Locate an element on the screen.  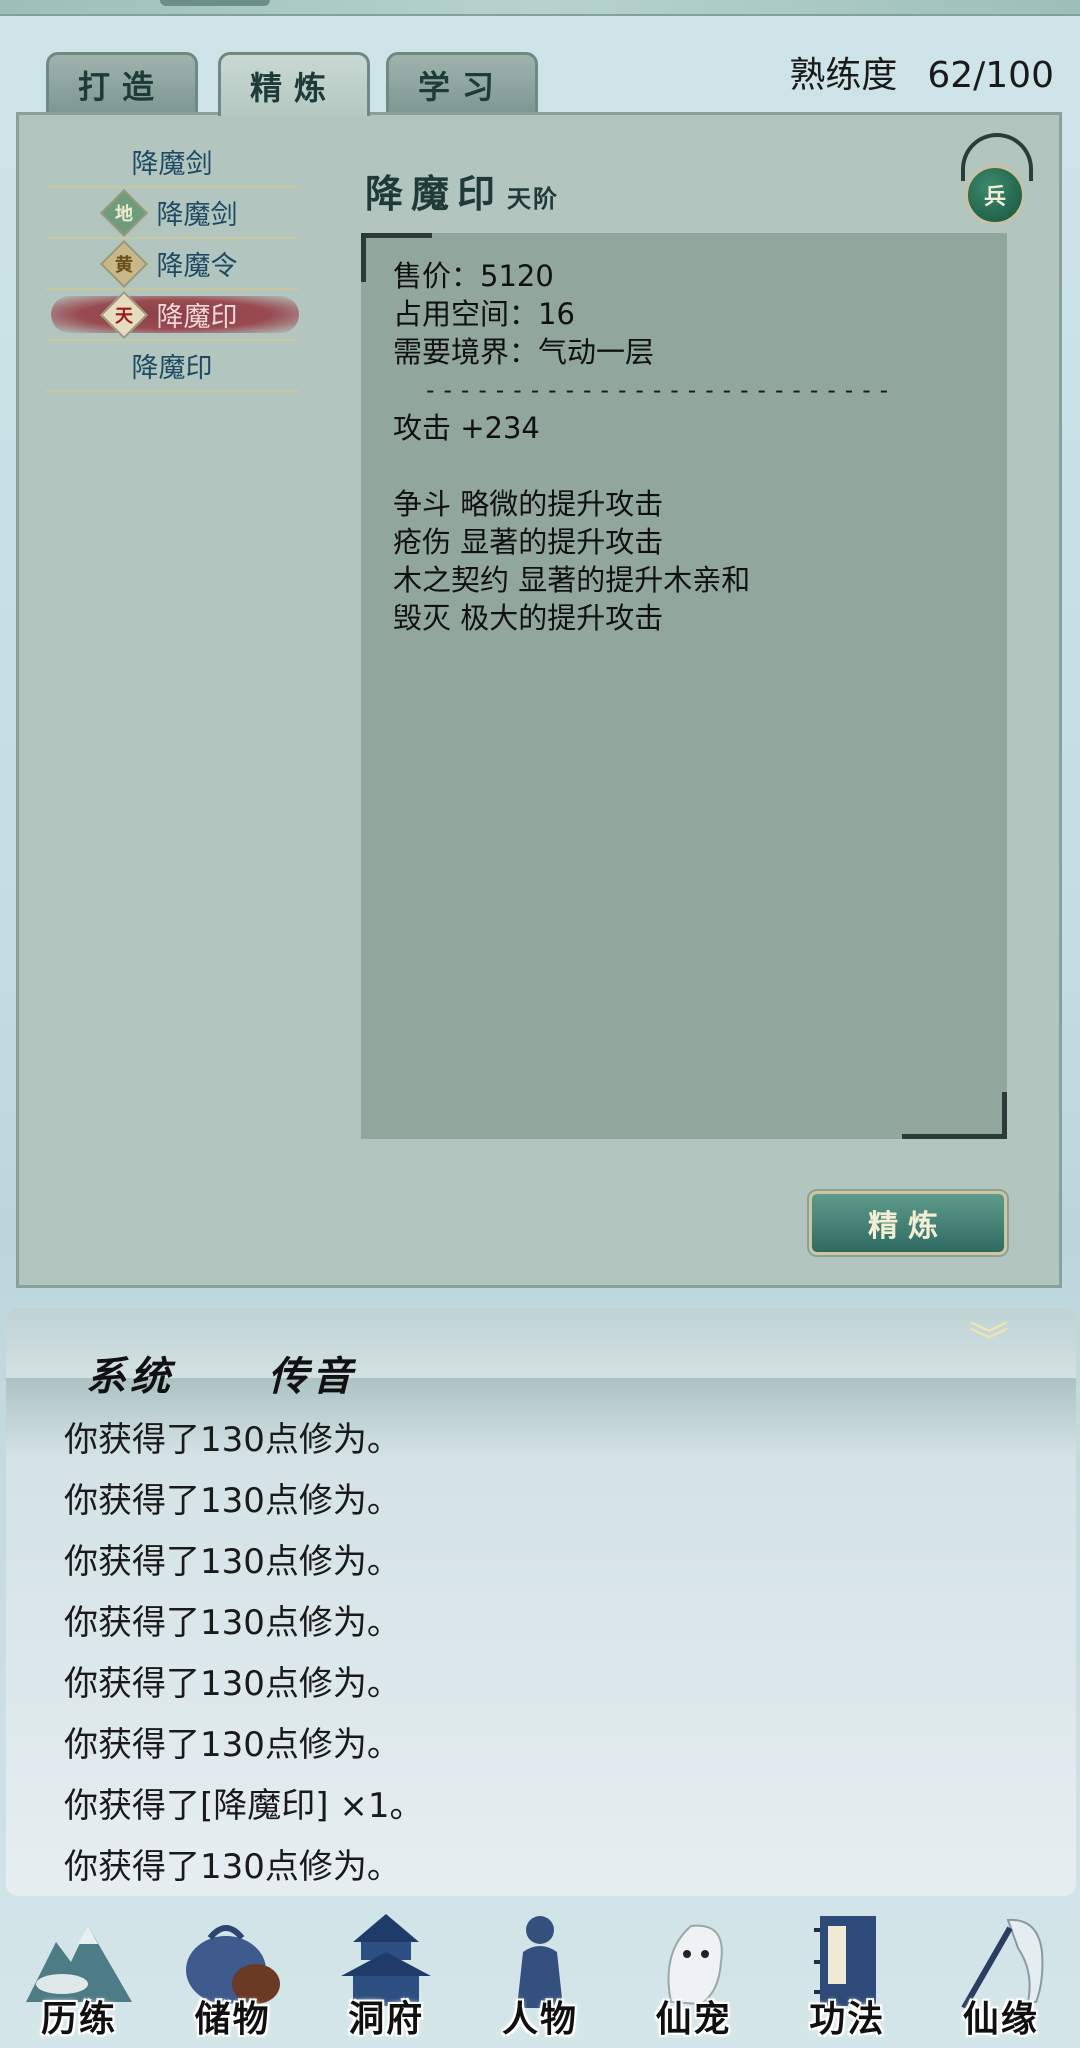
nav-storage: 储物 is located at coordinates (233, 1975).